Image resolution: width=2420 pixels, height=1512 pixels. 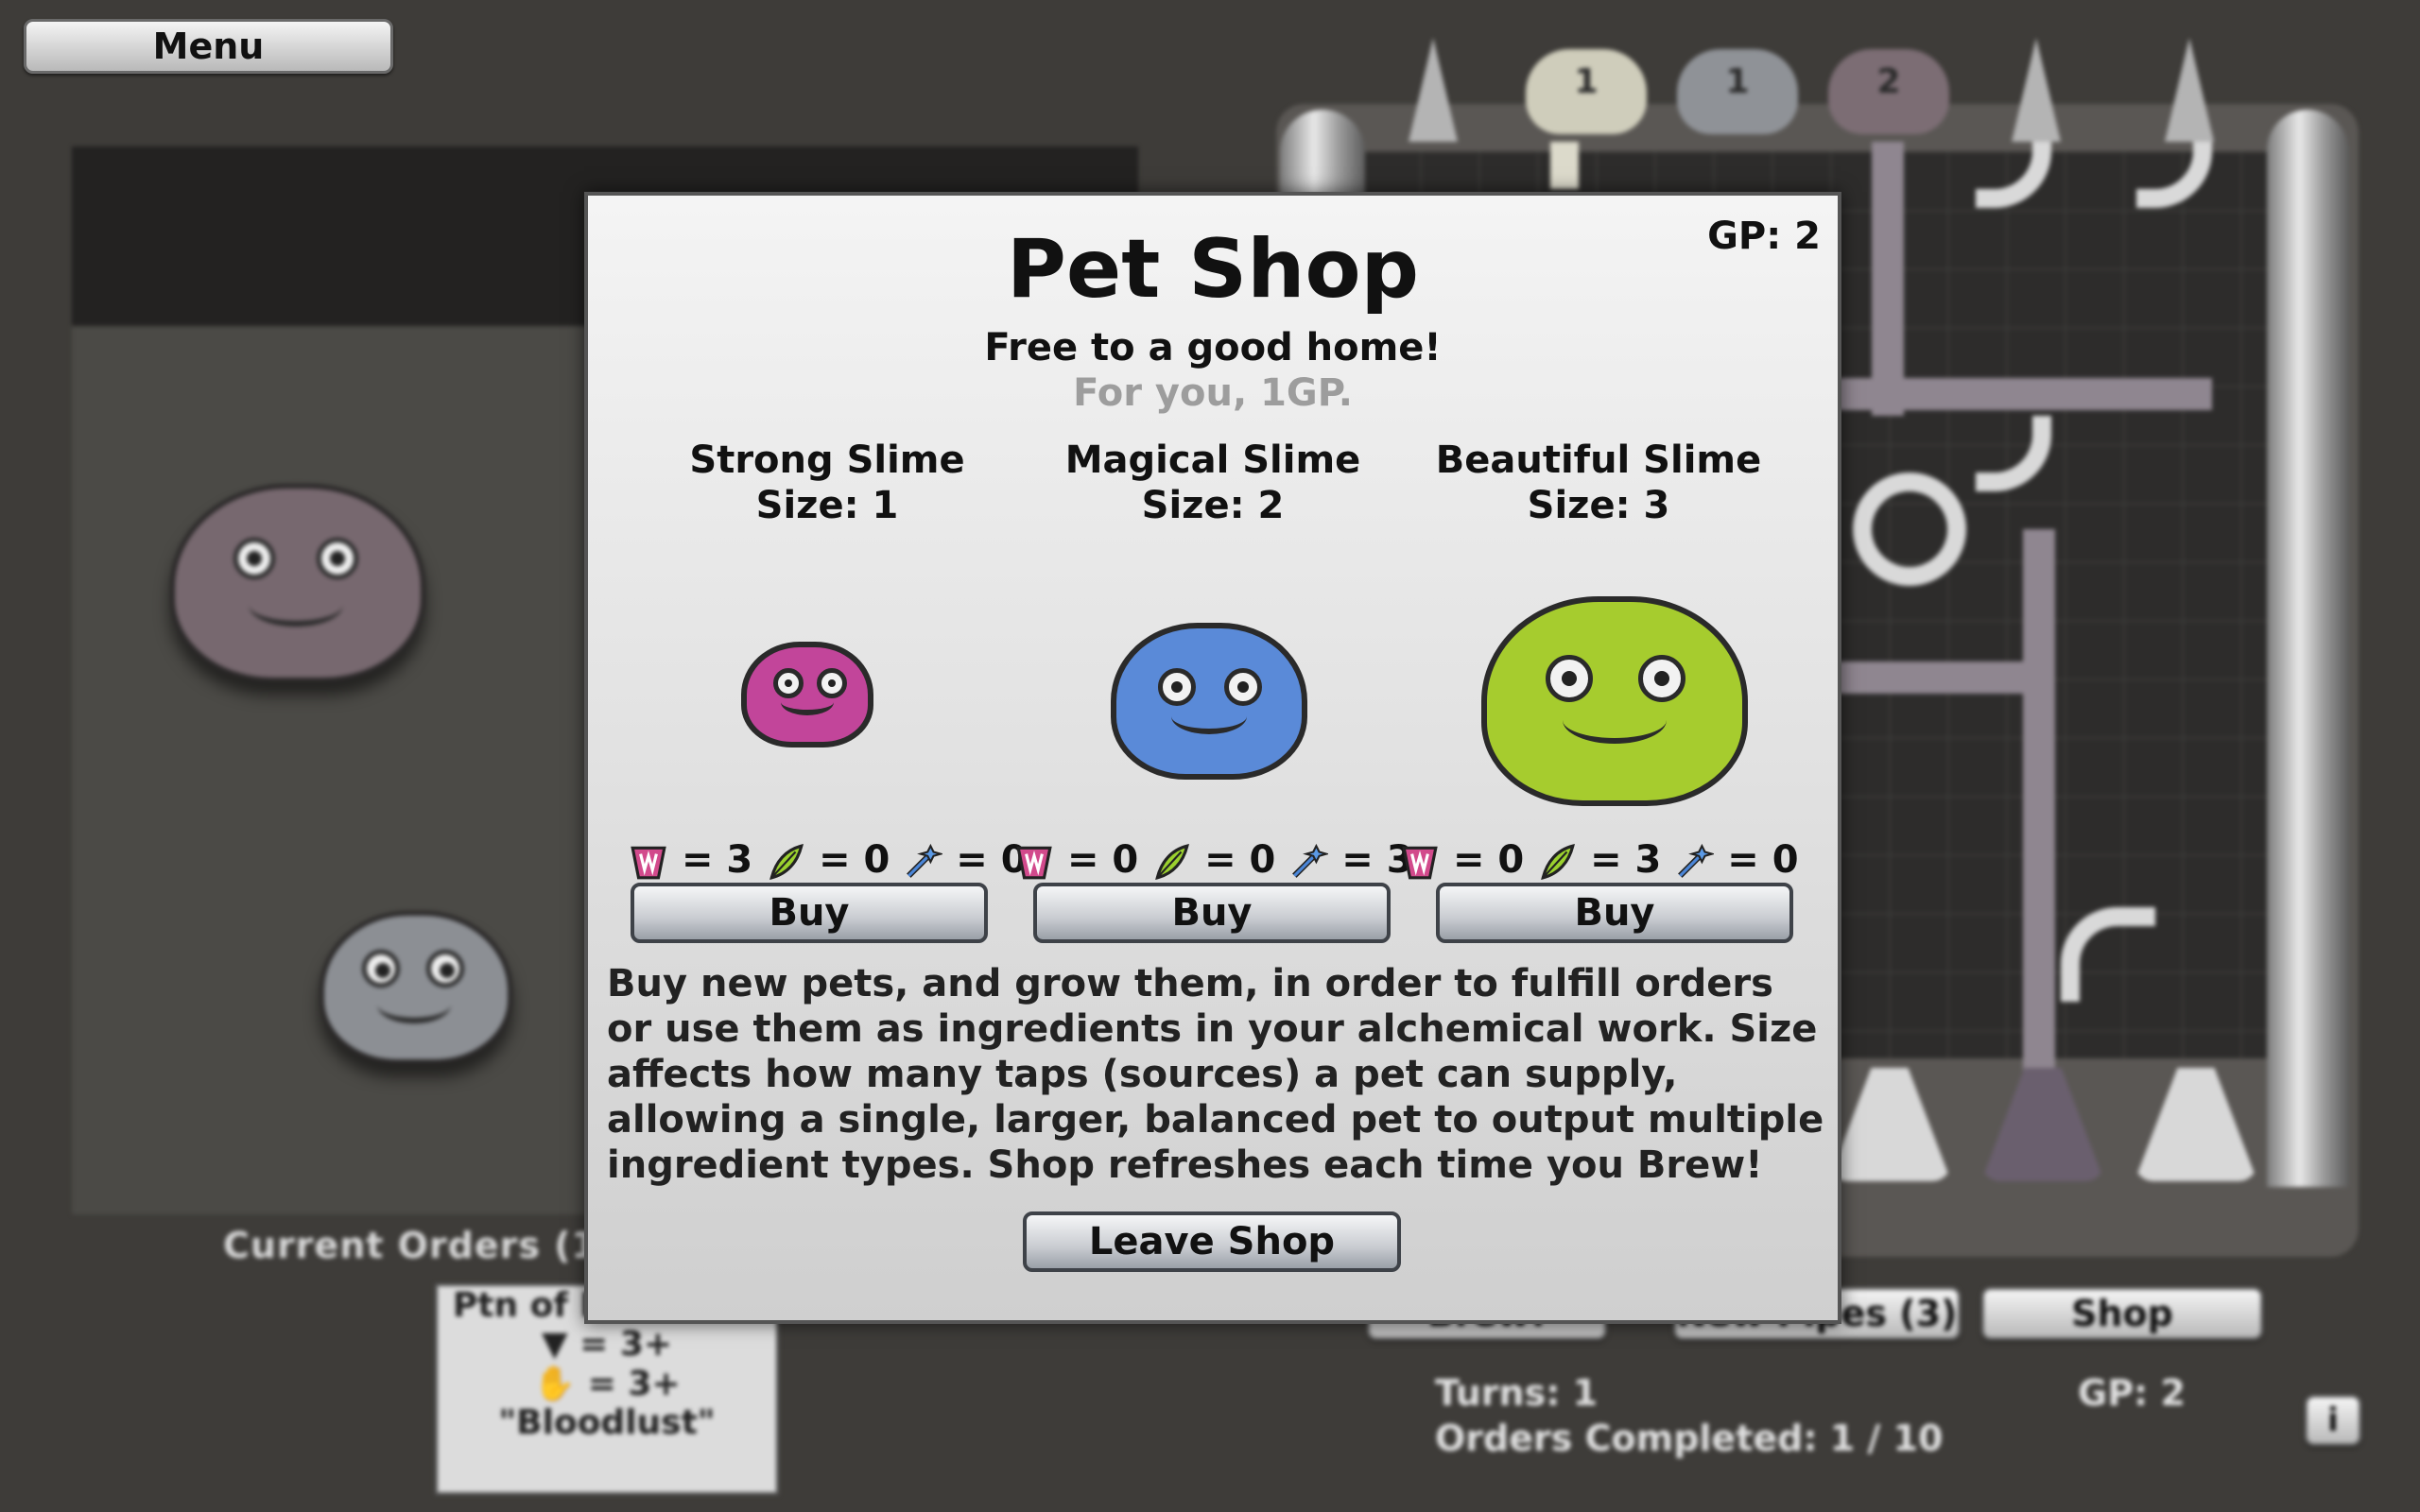 I want to click on pet-column-magical: Magical Slime Size: 2, so click(x=1212, y=483).